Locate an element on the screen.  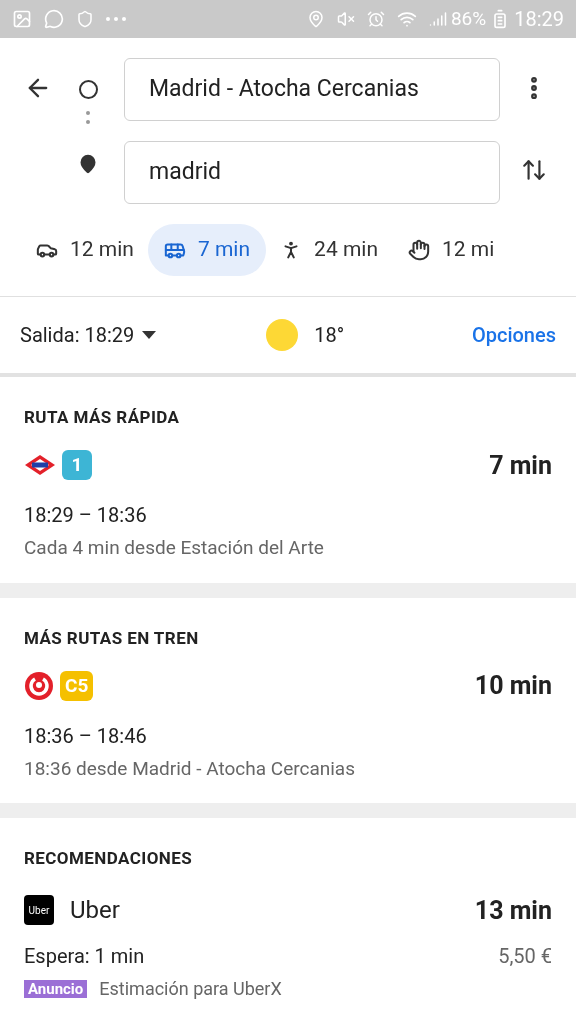
ad-description: Estimación para UberX is located at coordinates (190, 989).